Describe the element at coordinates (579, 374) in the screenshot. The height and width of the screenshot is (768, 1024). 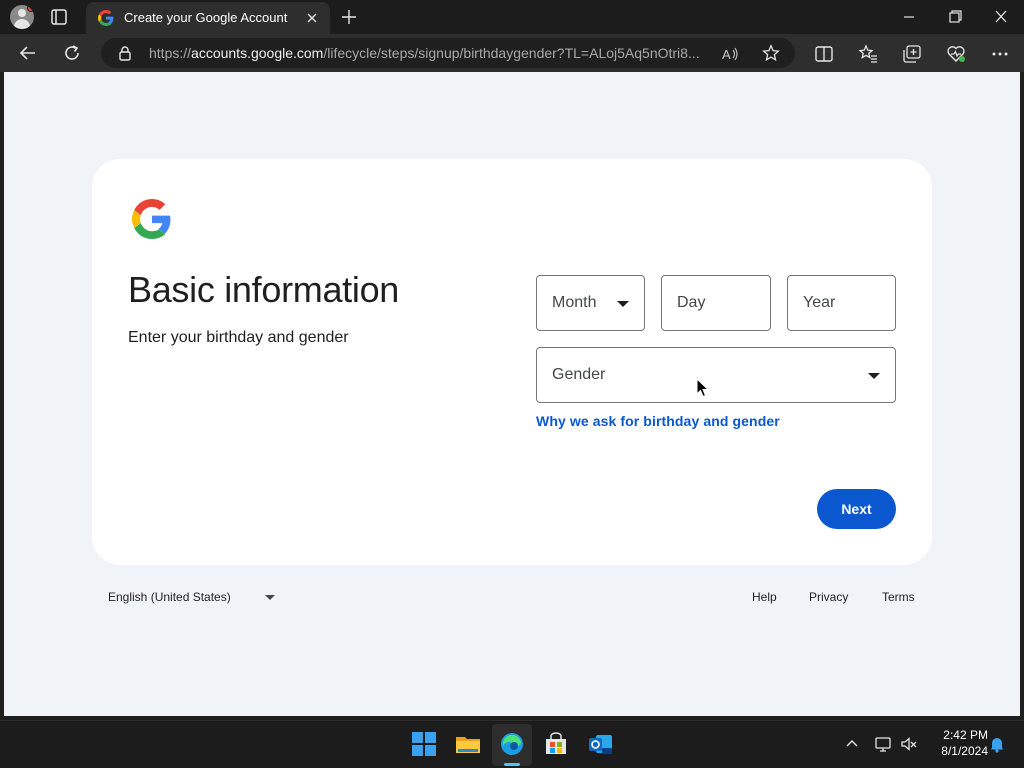
I see `gender-select-label: Gender` at that location.